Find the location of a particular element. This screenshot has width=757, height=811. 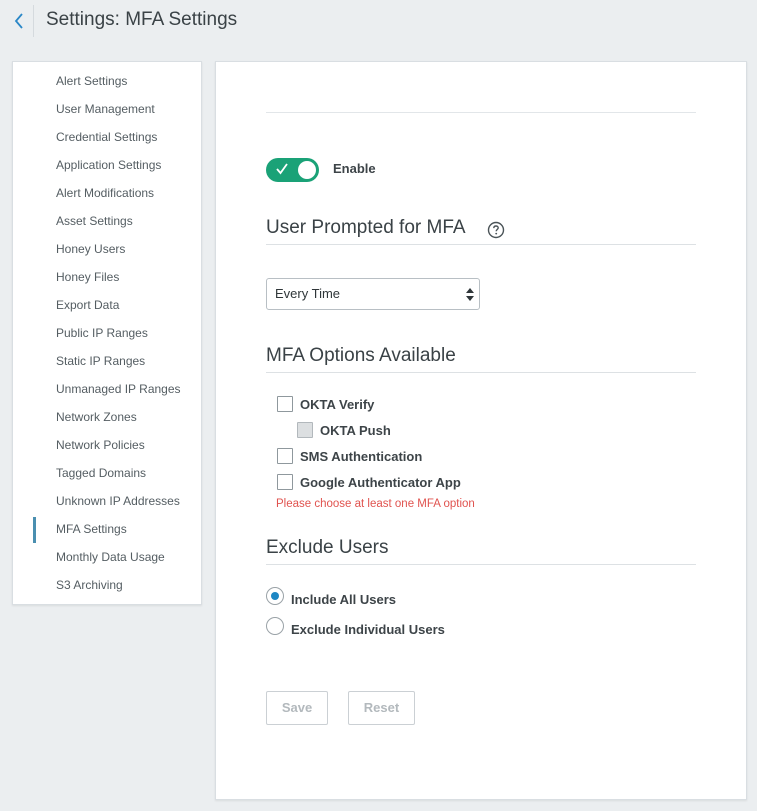

sms-authentication-checkbox is located at coordinates (285, 456).